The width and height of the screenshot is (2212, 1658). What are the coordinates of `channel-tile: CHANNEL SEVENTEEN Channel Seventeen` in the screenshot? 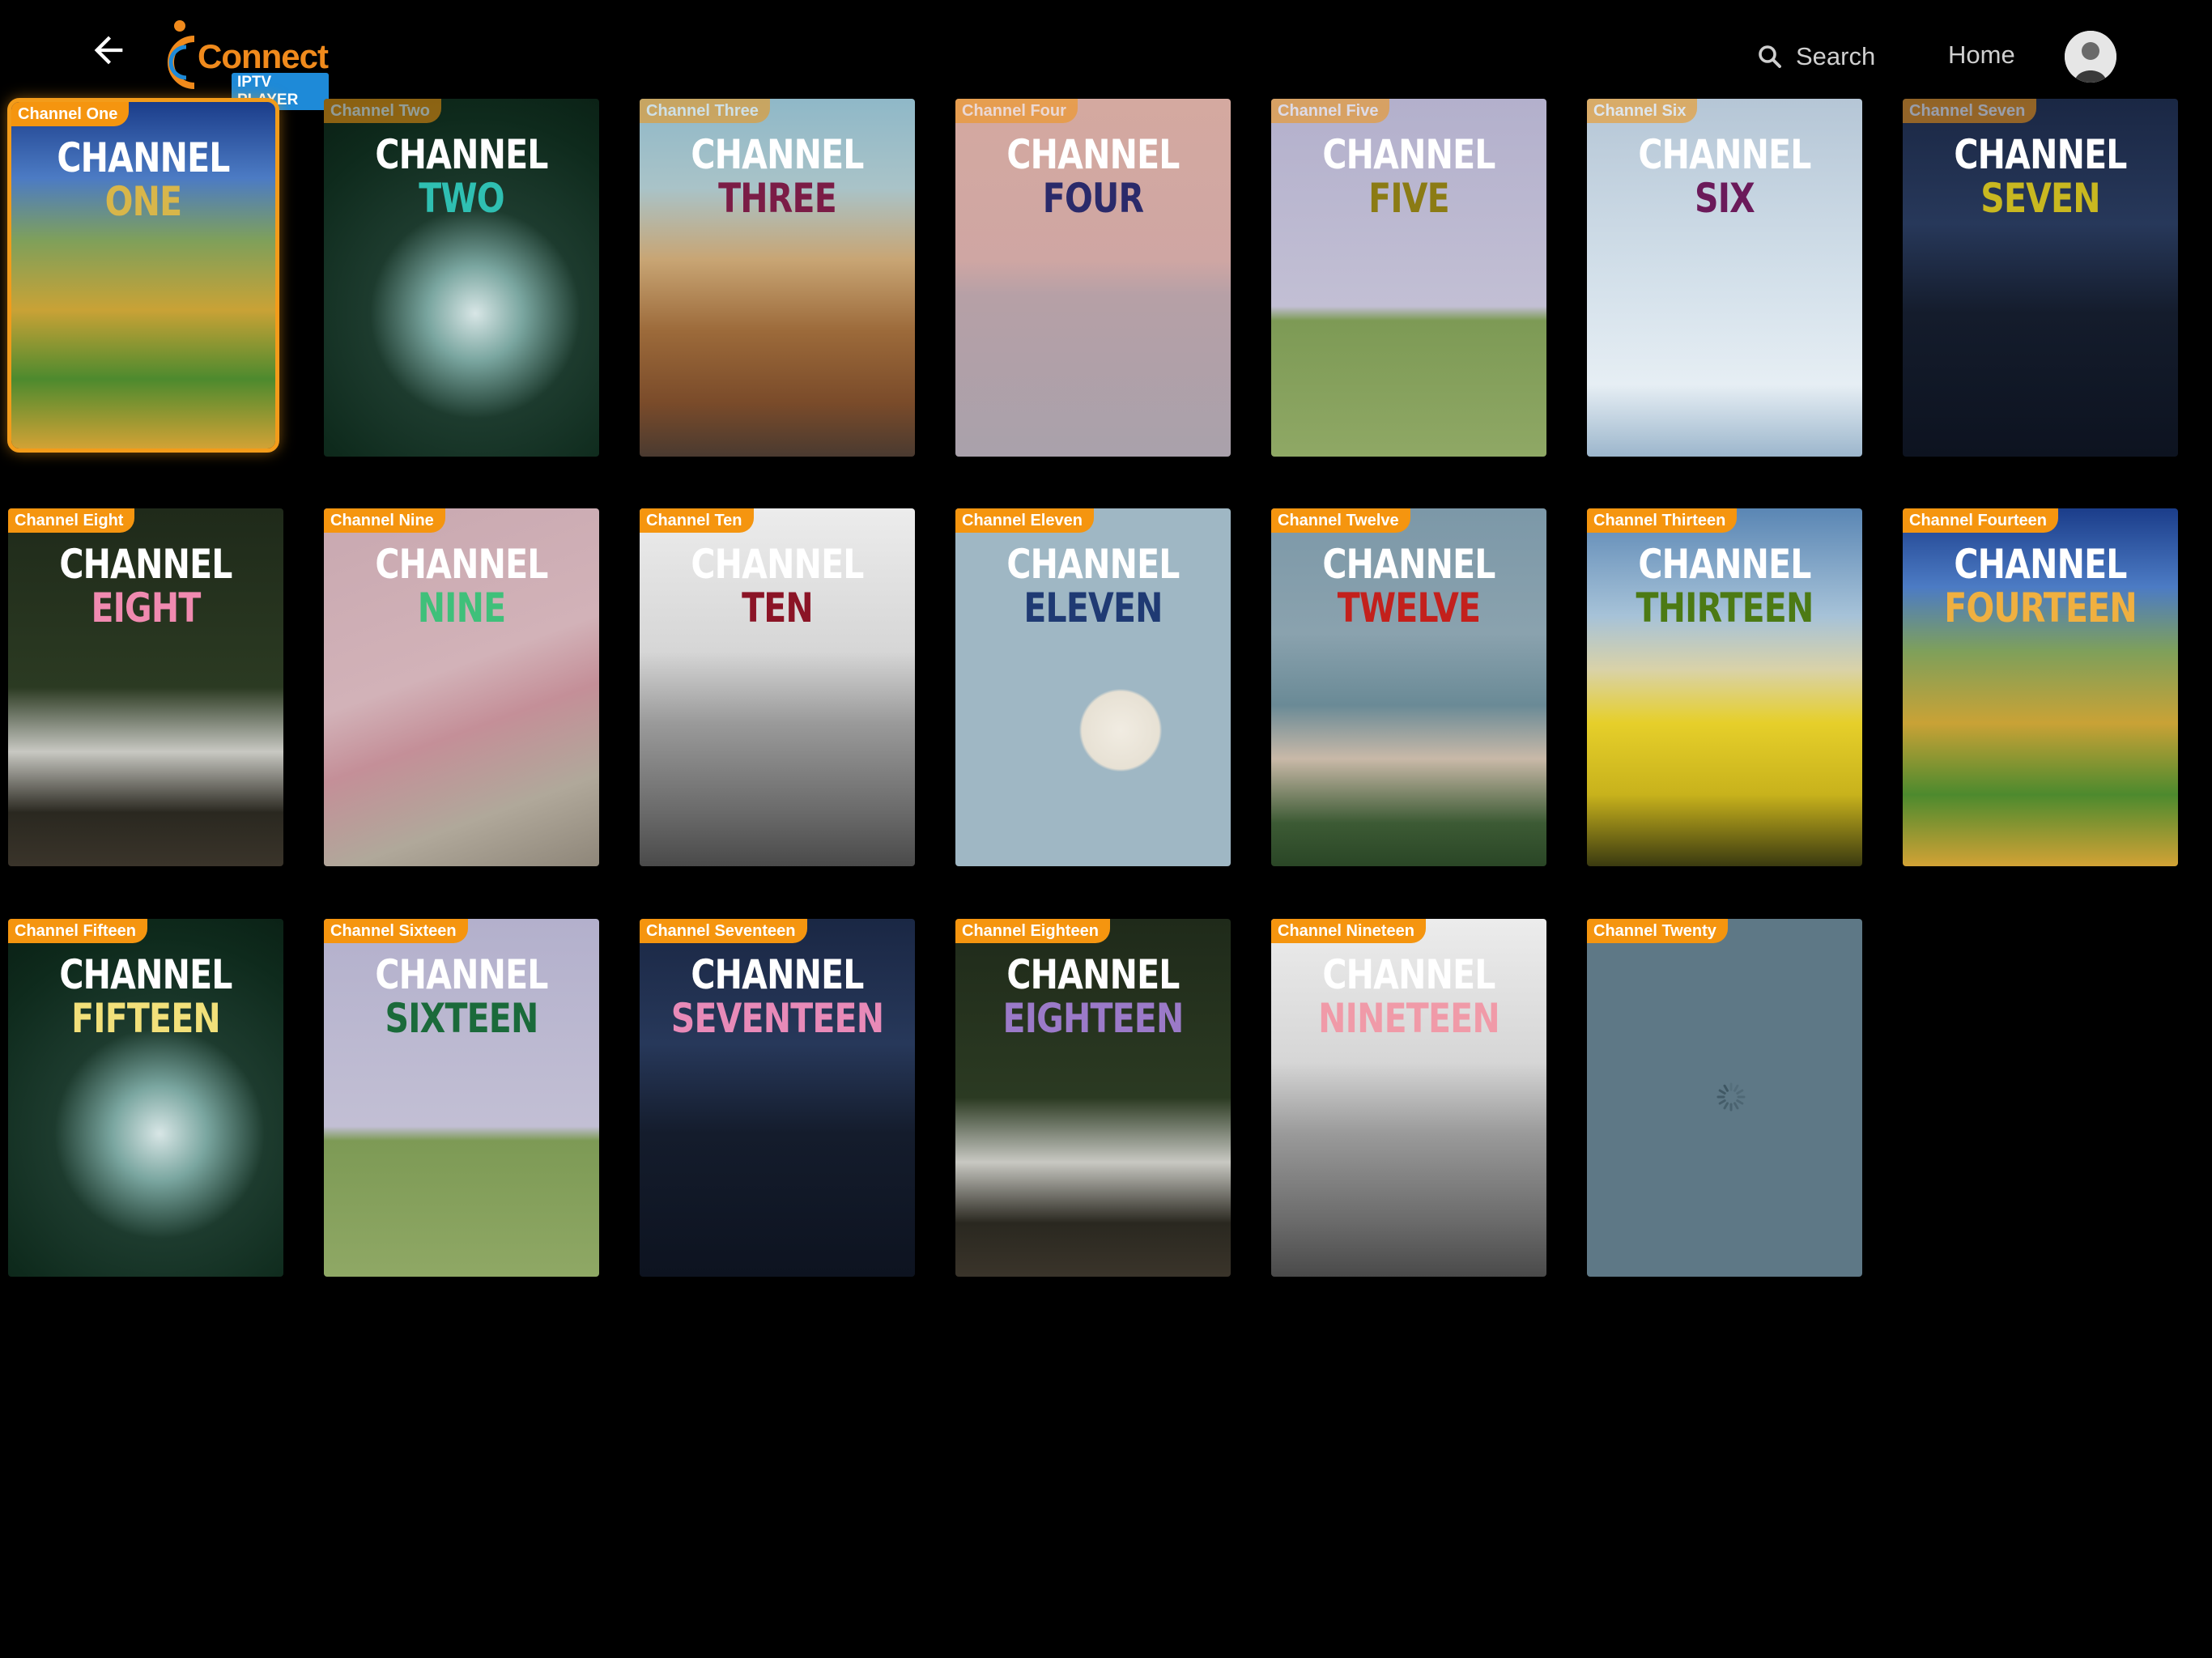 It's located at (778, 1098).